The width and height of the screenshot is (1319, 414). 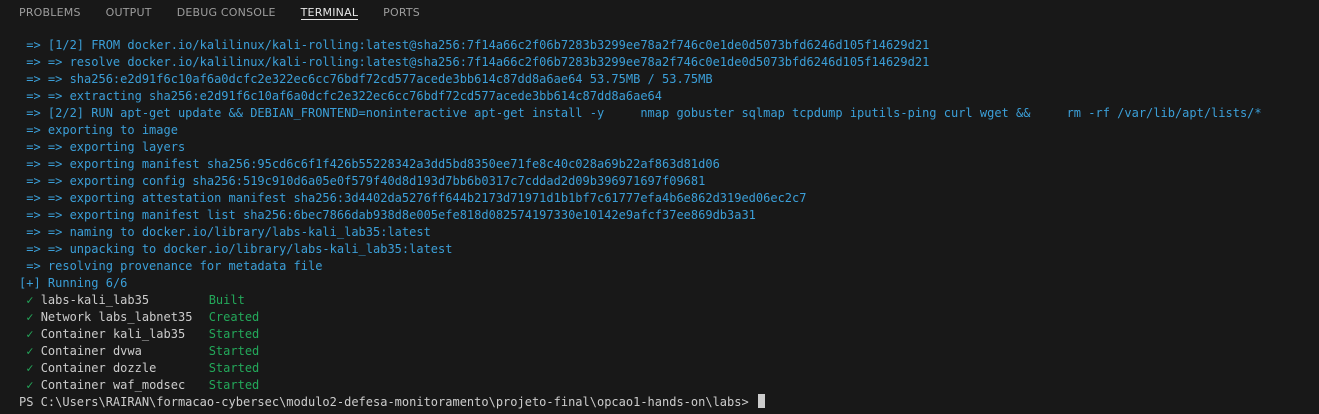 I want to click on service-status: Created, so click(x=234, y=317).